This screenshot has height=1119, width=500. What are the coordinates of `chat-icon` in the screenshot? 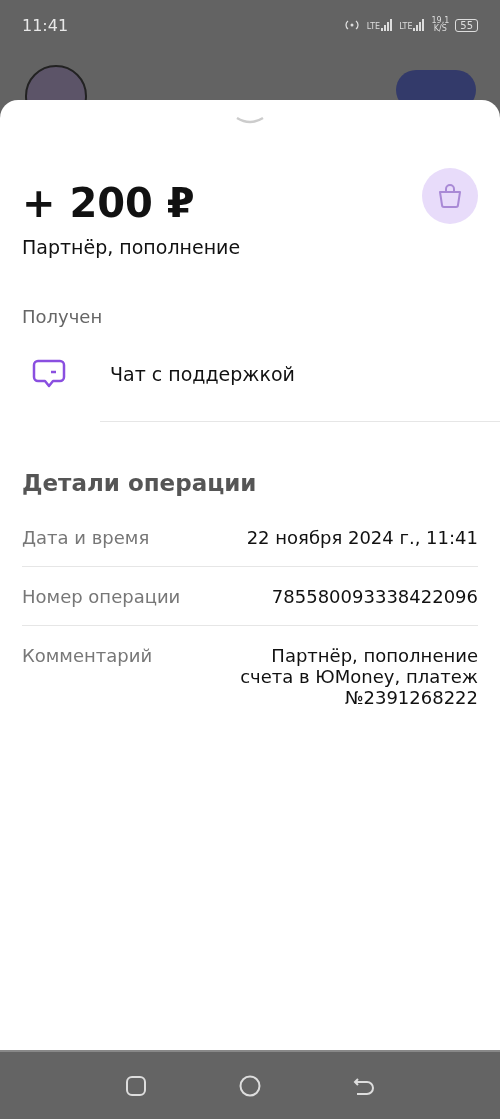 It's located at (49, 374).